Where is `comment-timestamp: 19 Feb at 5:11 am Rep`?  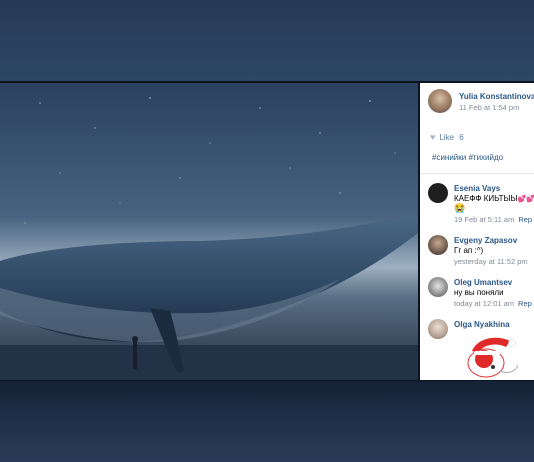
comment-timestamp: 19 Feb at 5:11 am Rep is located at coordinates (493, 219).